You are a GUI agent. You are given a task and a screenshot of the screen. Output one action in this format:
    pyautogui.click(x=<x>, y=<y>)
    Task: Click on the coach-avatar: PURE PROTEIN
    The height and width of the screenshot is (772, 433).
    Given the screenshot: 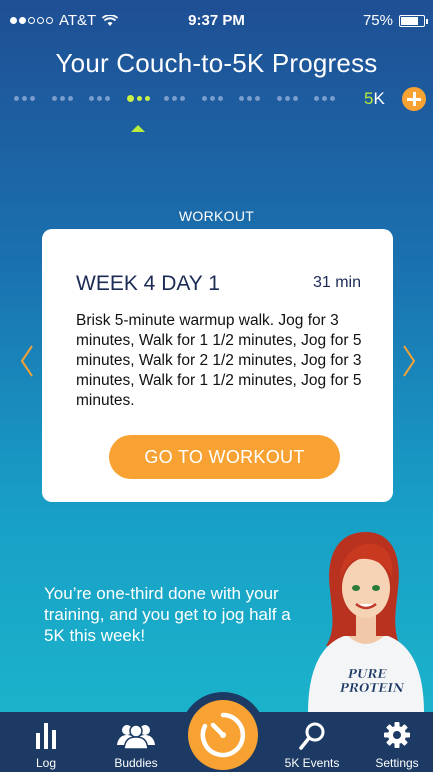 What is the action you would take?
    pyautogui.click(x=366, y=622)
    